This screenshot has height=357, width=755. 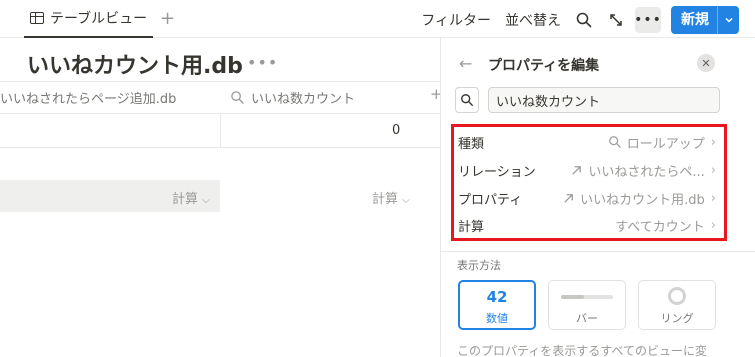 I want to click on property-row-calculate: 計算 すべてカウント ›, so click(x=587, y=225).